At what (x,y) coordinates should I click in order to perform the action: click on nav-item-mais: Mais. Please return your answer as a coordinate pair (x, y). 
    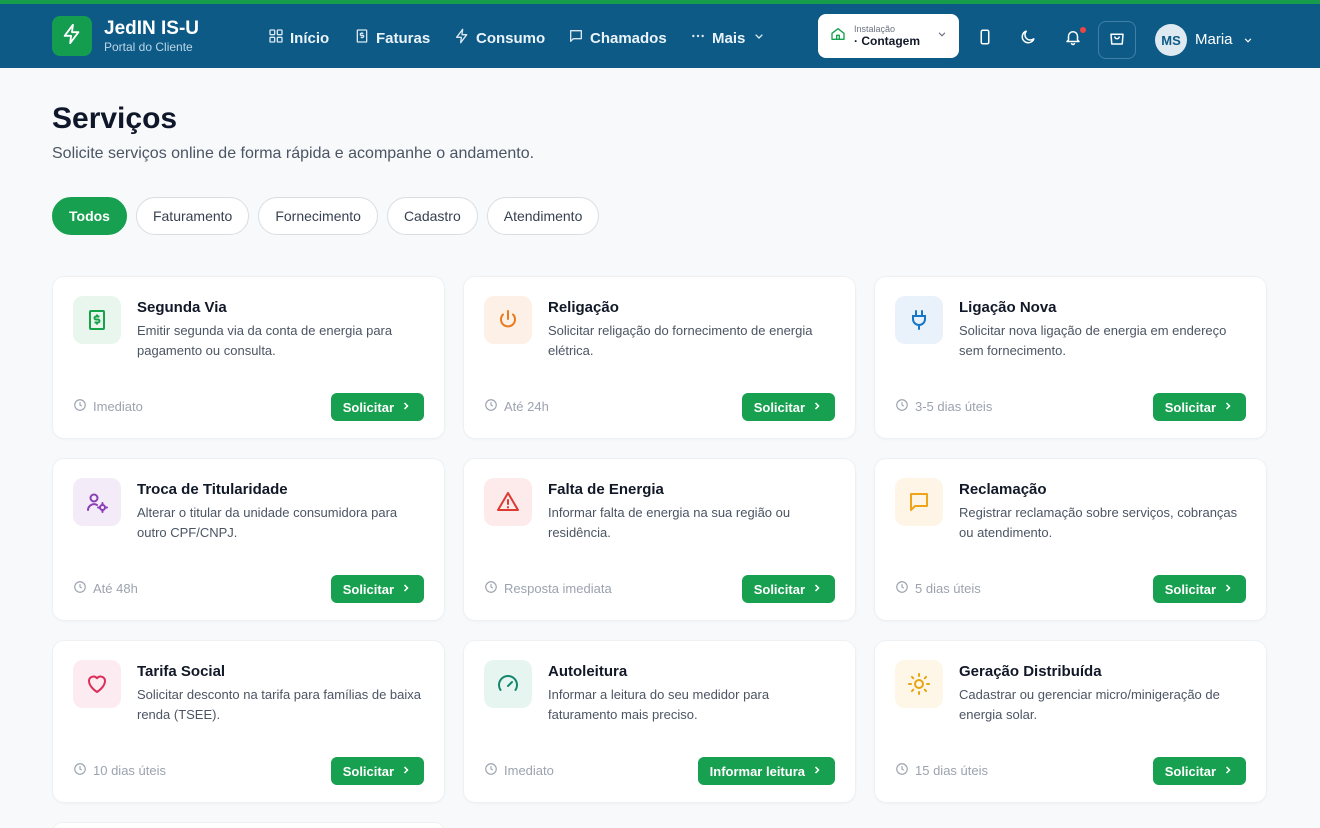
    Looking at the image, I should click on (728, 38).